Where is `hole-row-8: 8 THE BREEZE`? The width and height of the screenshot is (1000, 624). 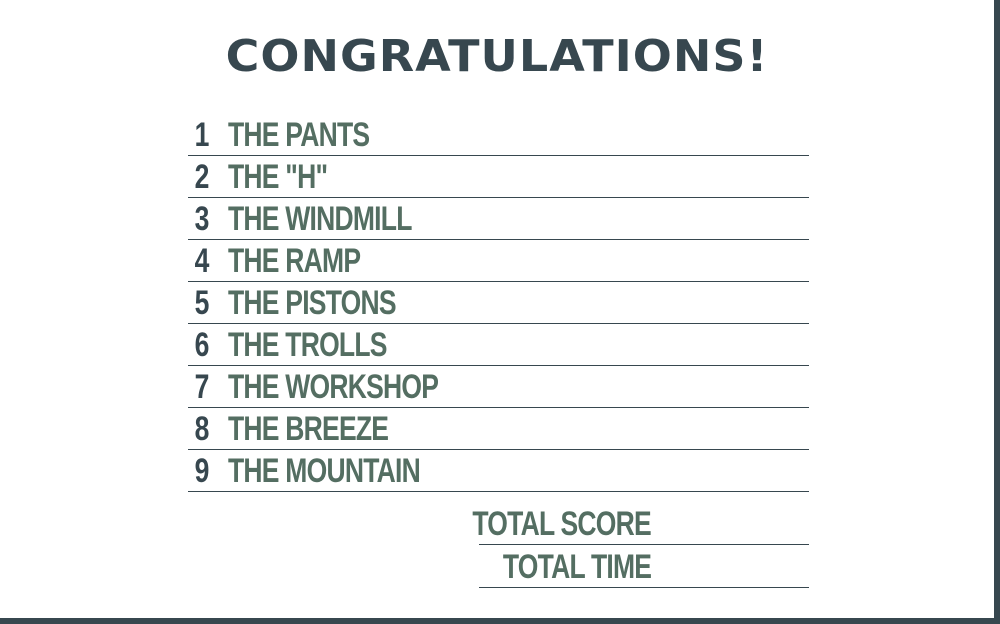
hole-row-8: 8 THE BREEZE is located at coordinates (498, 429).